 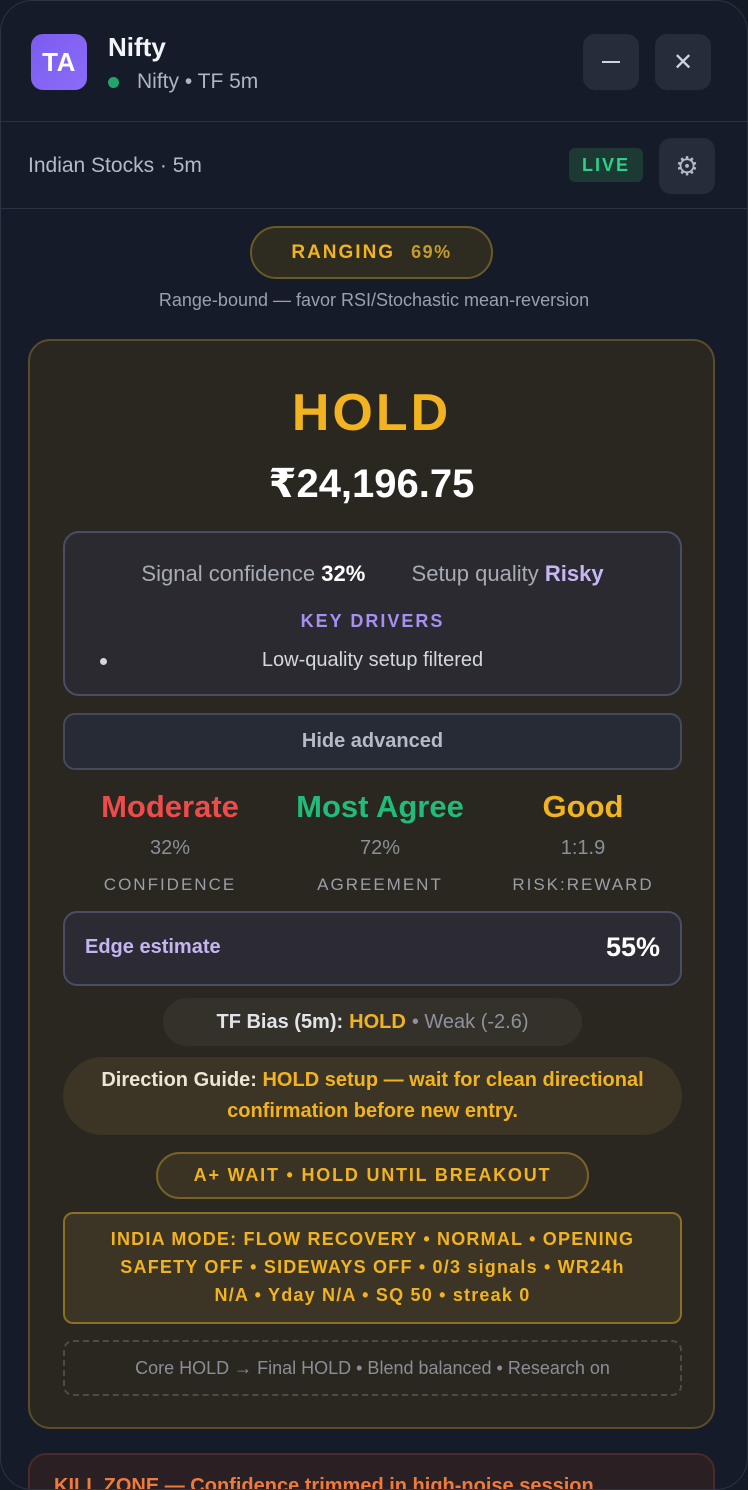 What do you see at coordinates (632, 947) in the screenshot?
I see `edge-value: 55%` at bounding box center [632, 947].